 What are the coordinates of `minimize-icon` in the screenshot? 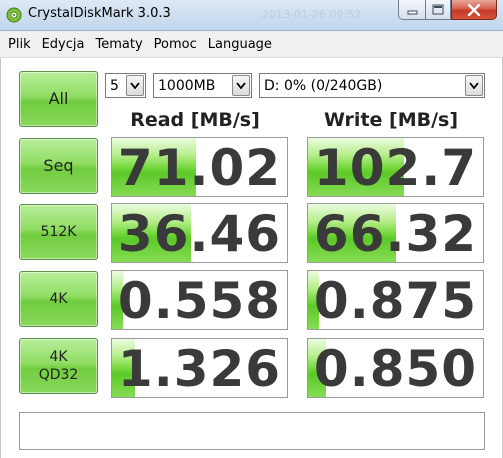 It's located at (412, 12).